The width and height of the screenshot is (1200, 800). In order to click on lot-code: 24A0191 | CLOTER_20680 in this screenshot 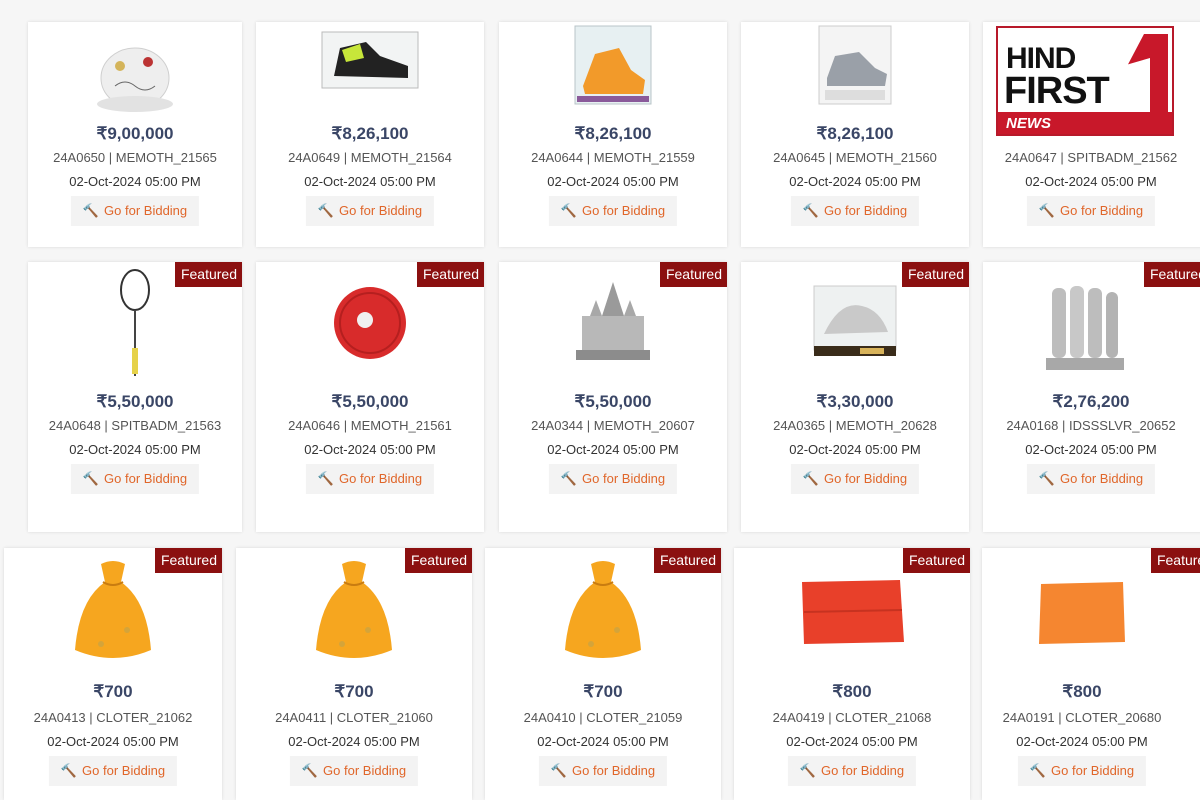, I will do `click(1082, 717)`.